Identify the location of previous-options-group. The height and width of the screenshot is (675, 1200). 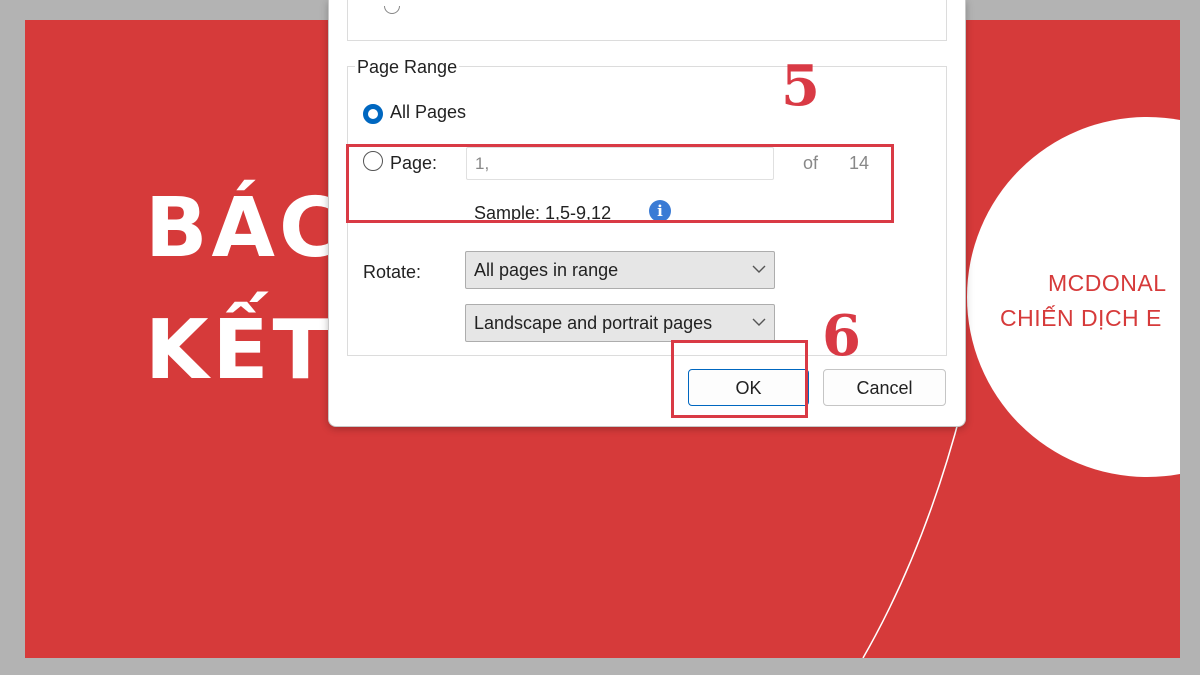
(647, 20).